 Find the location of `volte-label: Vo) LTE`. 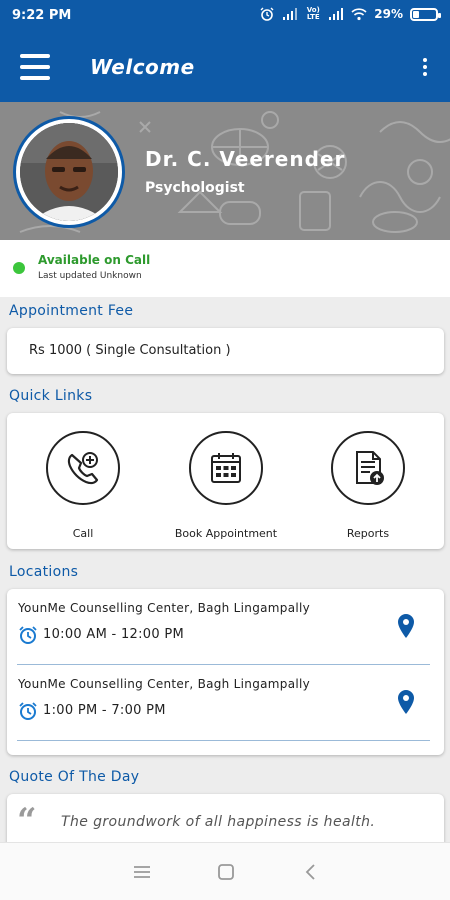

volte-label: Vo) LTE is located at coordinates (313, 13).